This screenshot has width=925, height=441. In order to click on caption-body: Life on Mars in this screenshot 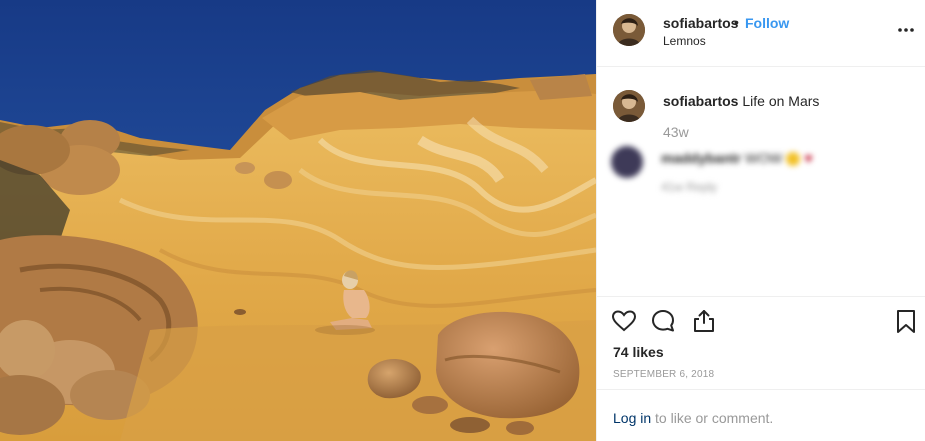, I will do `click(779, 101)`.